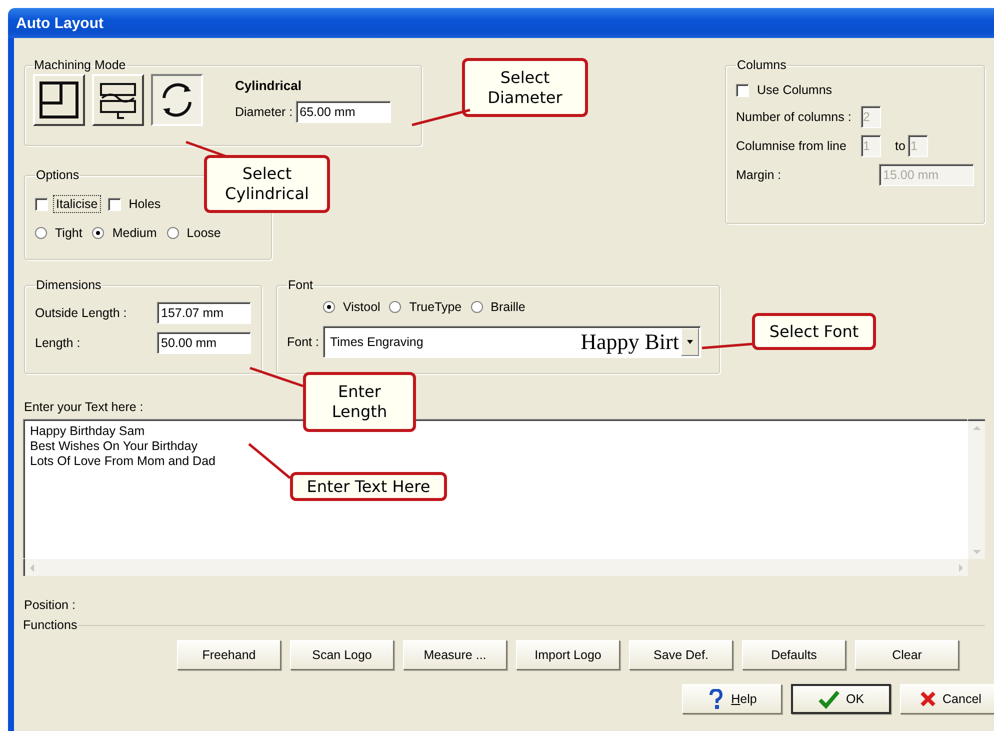 This screenshot has height=731, width=994. I want to click on callout: Enter Text Here, so click(368, 486).